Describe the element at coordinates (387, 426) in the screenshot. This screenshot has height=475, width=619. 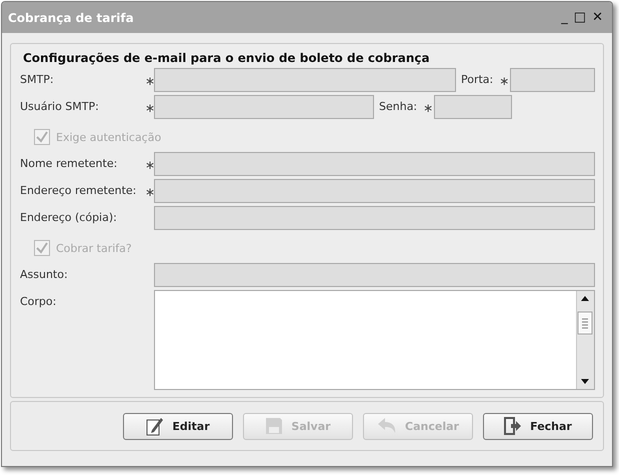
I see `undo-arrow-icon` at that location.